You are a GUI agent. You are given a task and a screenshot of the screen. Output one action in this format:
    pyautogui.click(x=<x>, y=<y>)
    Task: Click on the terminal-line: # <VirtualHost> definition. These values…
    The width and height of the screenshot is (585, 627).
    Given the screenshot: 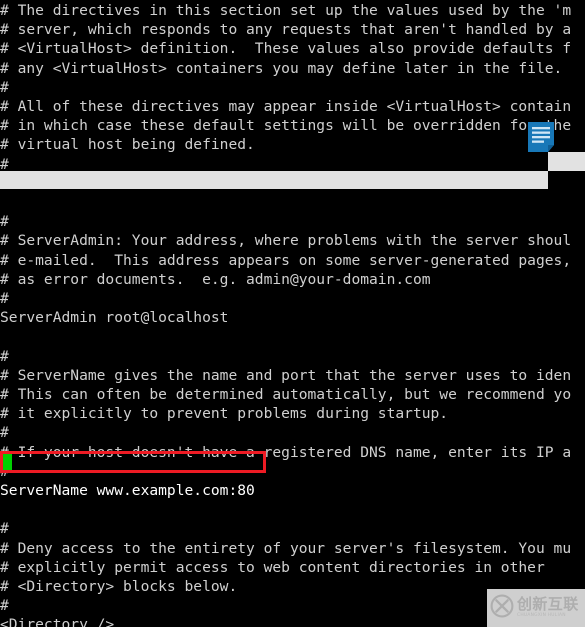 What is the action you would take?
    pyautogui.click(x=286, y=49)
    